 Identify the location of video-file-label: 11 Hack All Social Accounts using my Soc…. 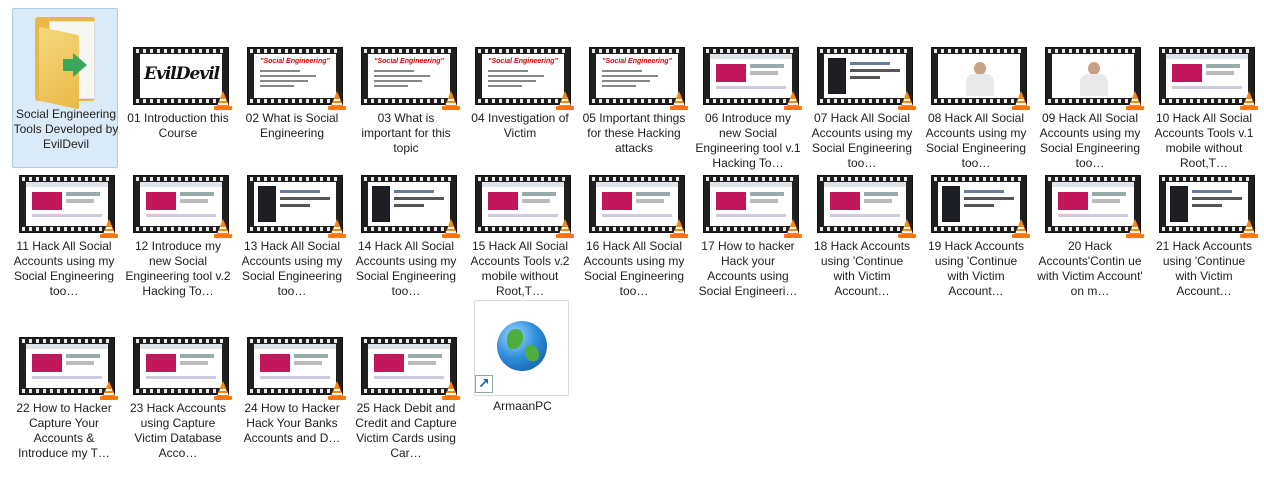
(64, 268).